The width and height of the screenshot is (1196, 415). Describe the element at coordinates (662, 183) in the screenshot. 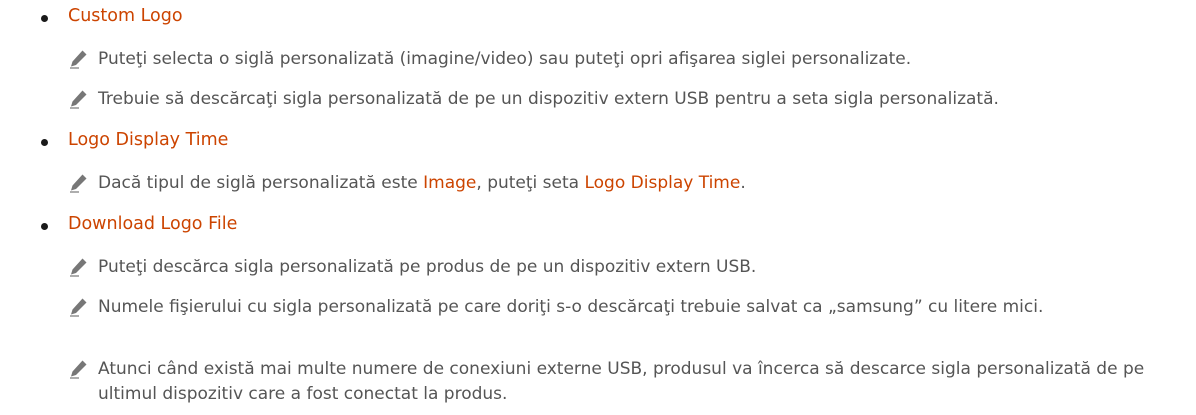

I see `link-logo-display-time: Logo Display Time` at that location.